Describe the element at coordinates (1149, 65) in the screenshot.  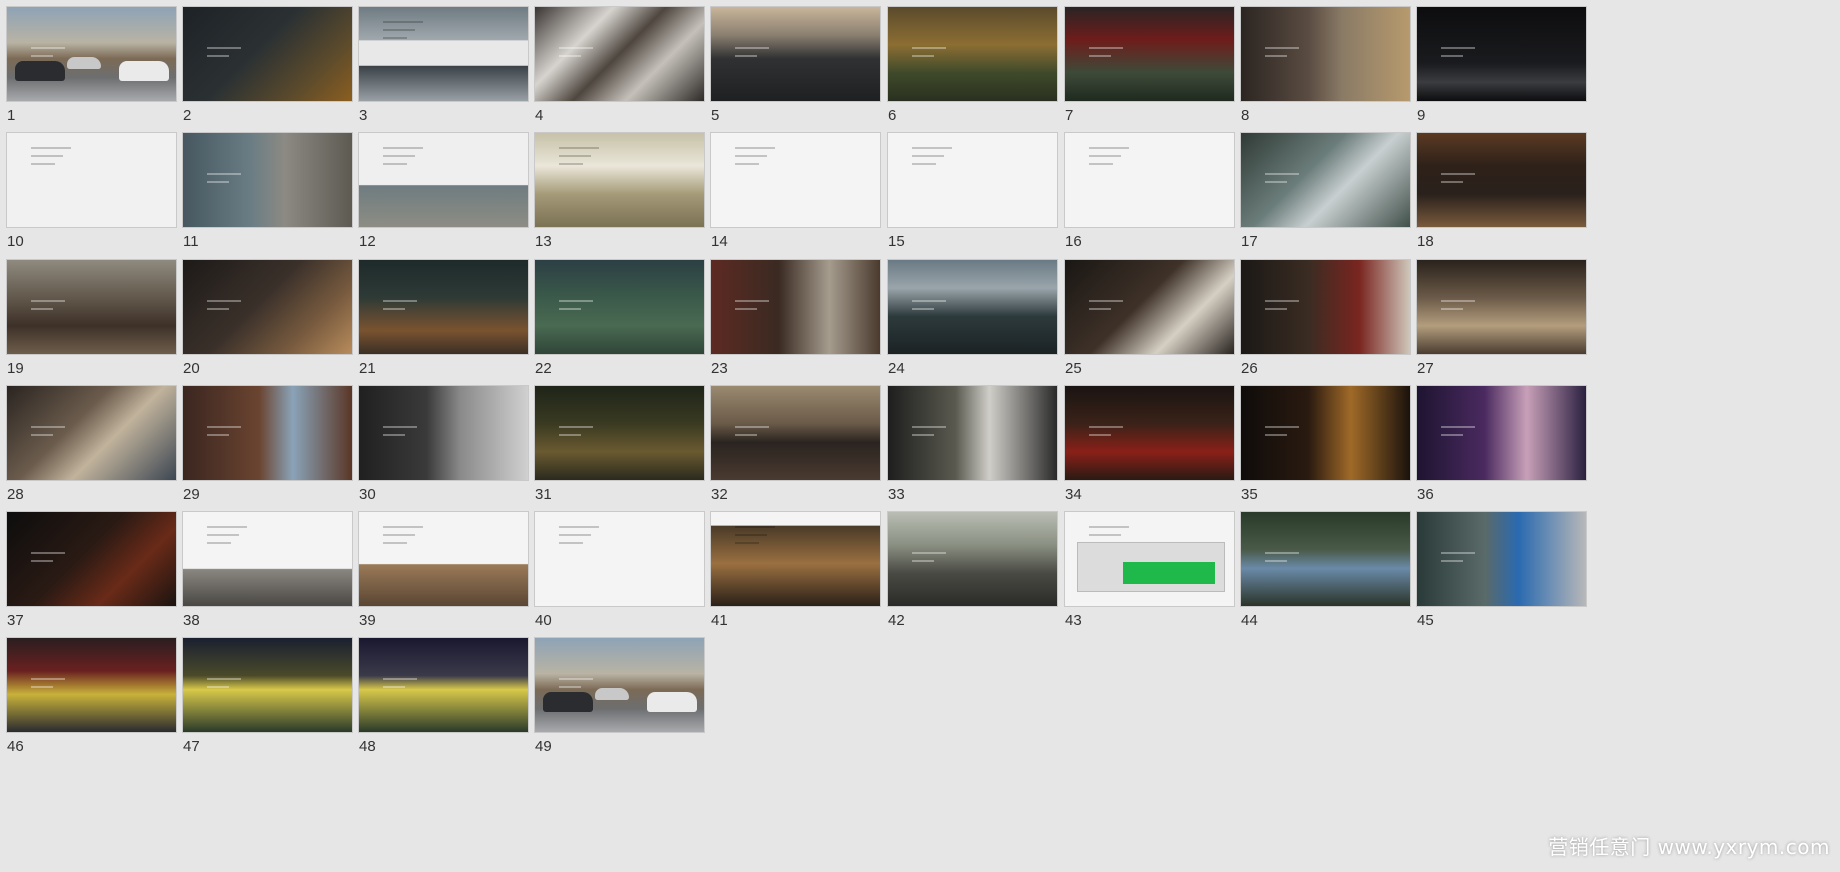
I see `slide-thumbnail-7: 7` at that location.